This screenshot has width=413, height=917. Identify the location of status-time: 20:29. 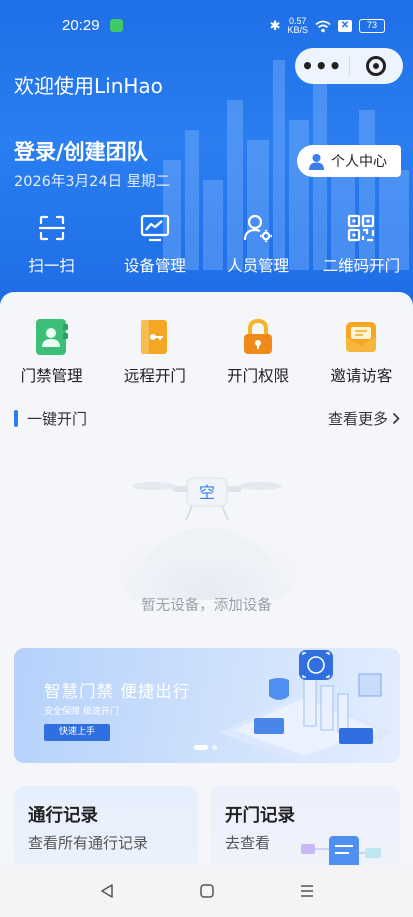
(81, 25).